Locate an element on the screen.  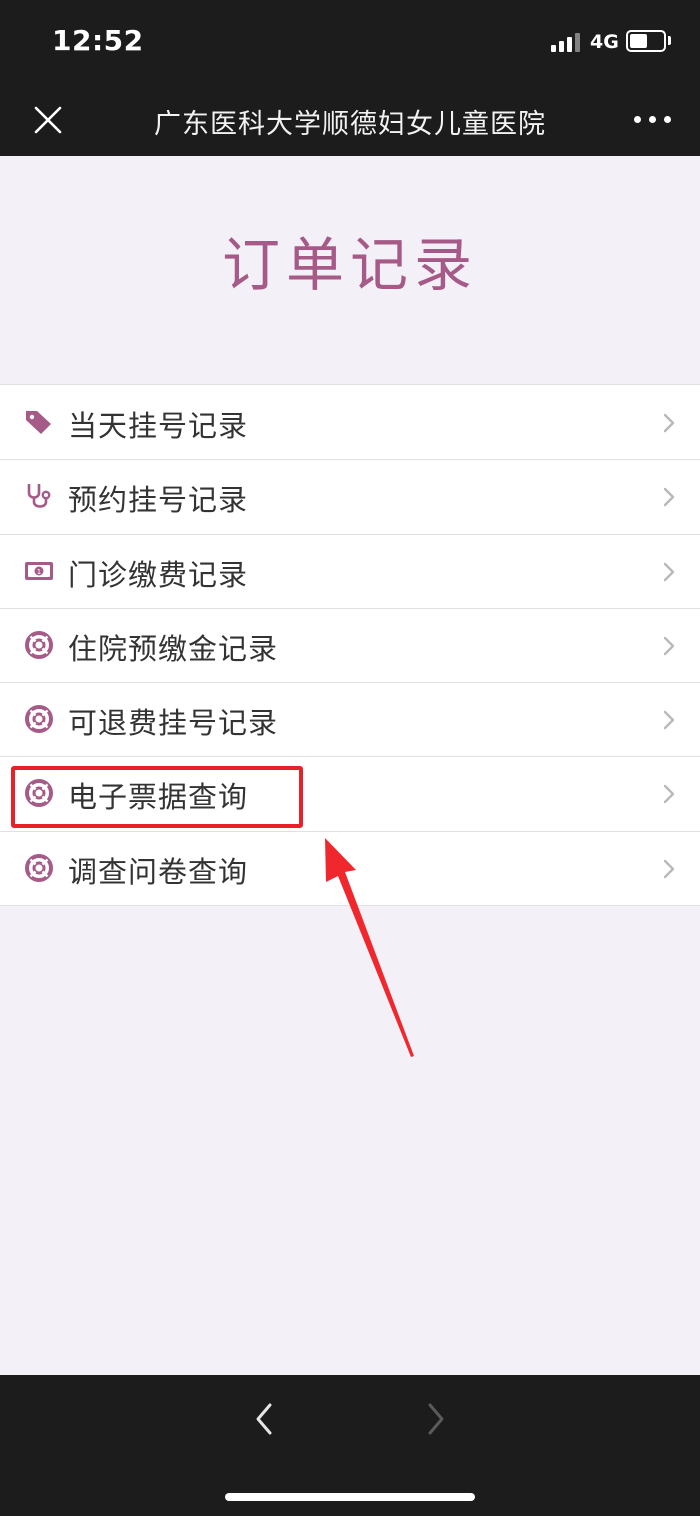
nav-title: 广东医科大学顺德妇女儿童医院 is located at coordinates (350, 124).